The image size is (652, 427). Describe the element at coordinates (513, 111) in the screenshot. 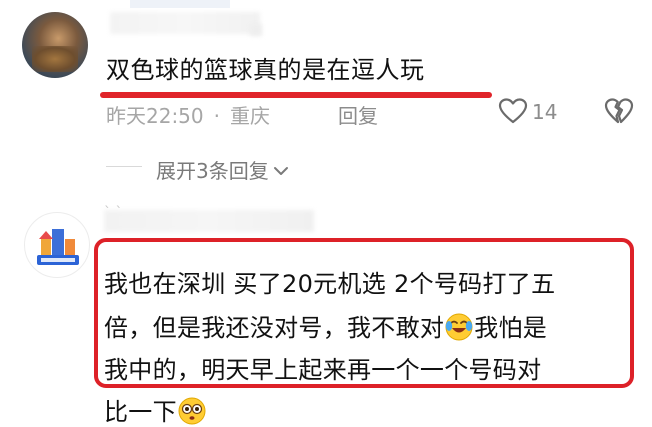

I see `heart-outline-icon` at that location.